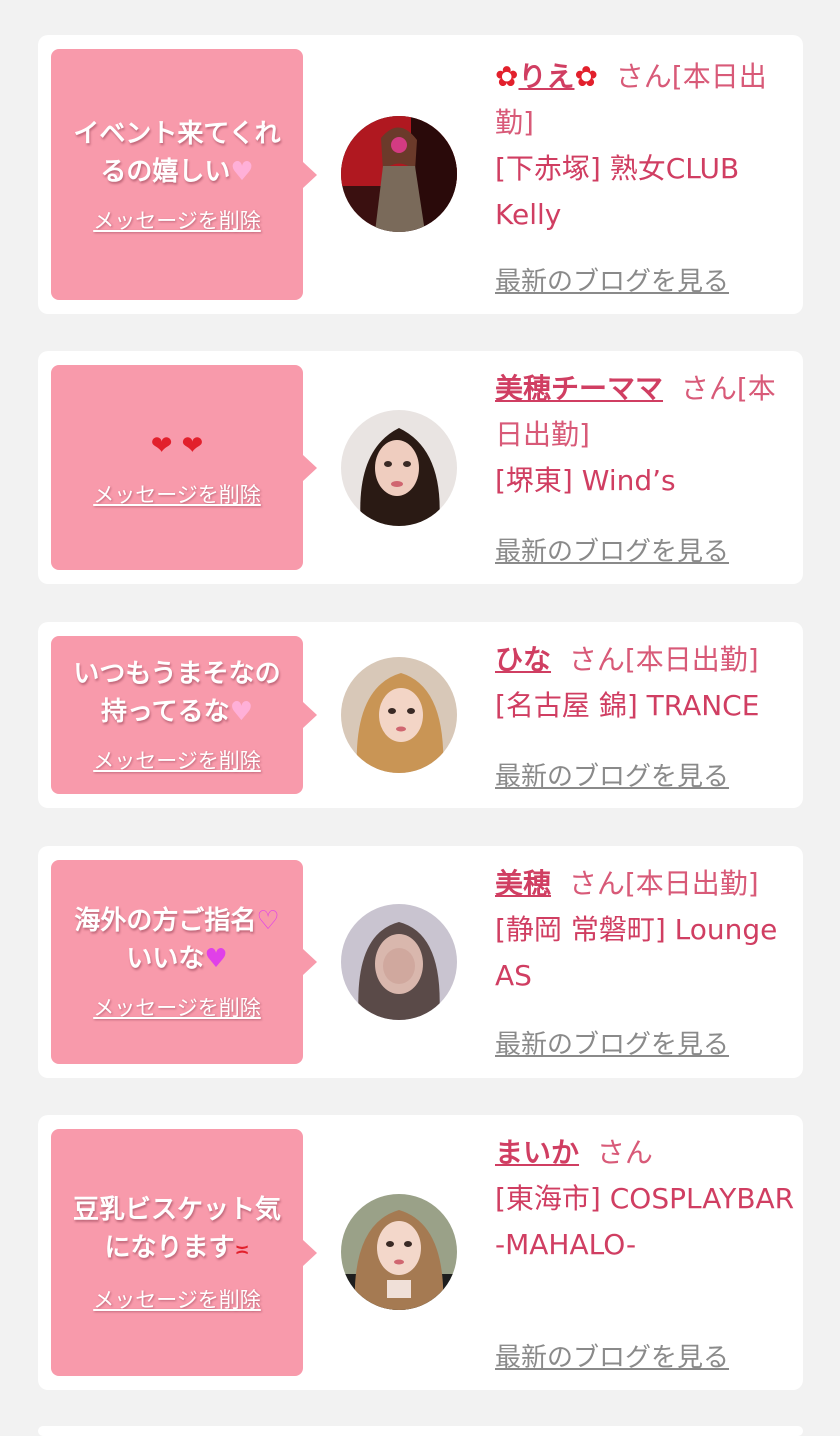  Describe the element at coordinates (184, 467) in the screenshot. I see `message-bubble: ❤ ❤ メッセージを削除` at that location.